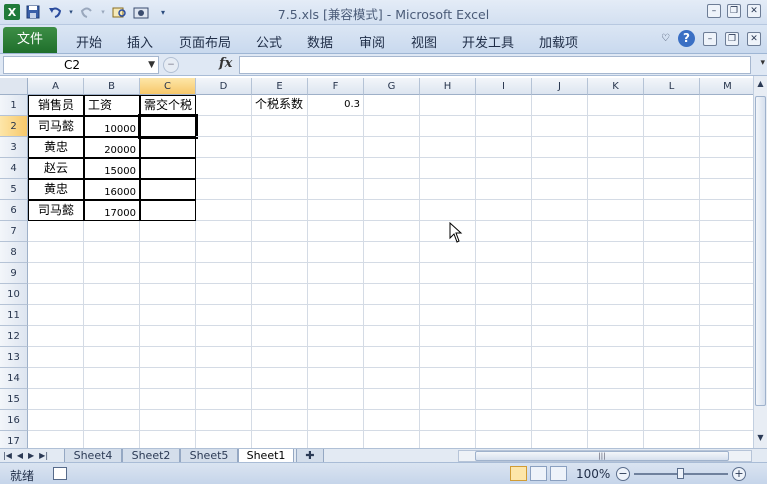 The width and height of the screenshot is (767, 484). Describe the element at coordinates (112, 168) in the screenshot. I see `cell-b4: 15000` at that location.